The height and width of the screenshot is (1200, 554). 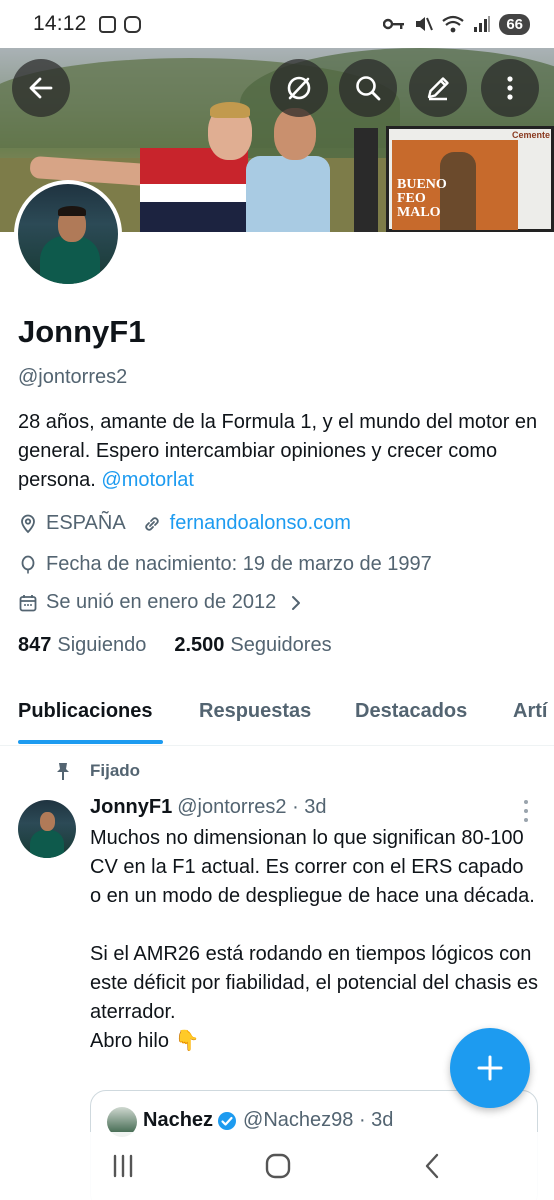 What do you see at coordinates (526, 811) in the screenshot?
I see `post-more-icon` at bounding box center [526, 811].